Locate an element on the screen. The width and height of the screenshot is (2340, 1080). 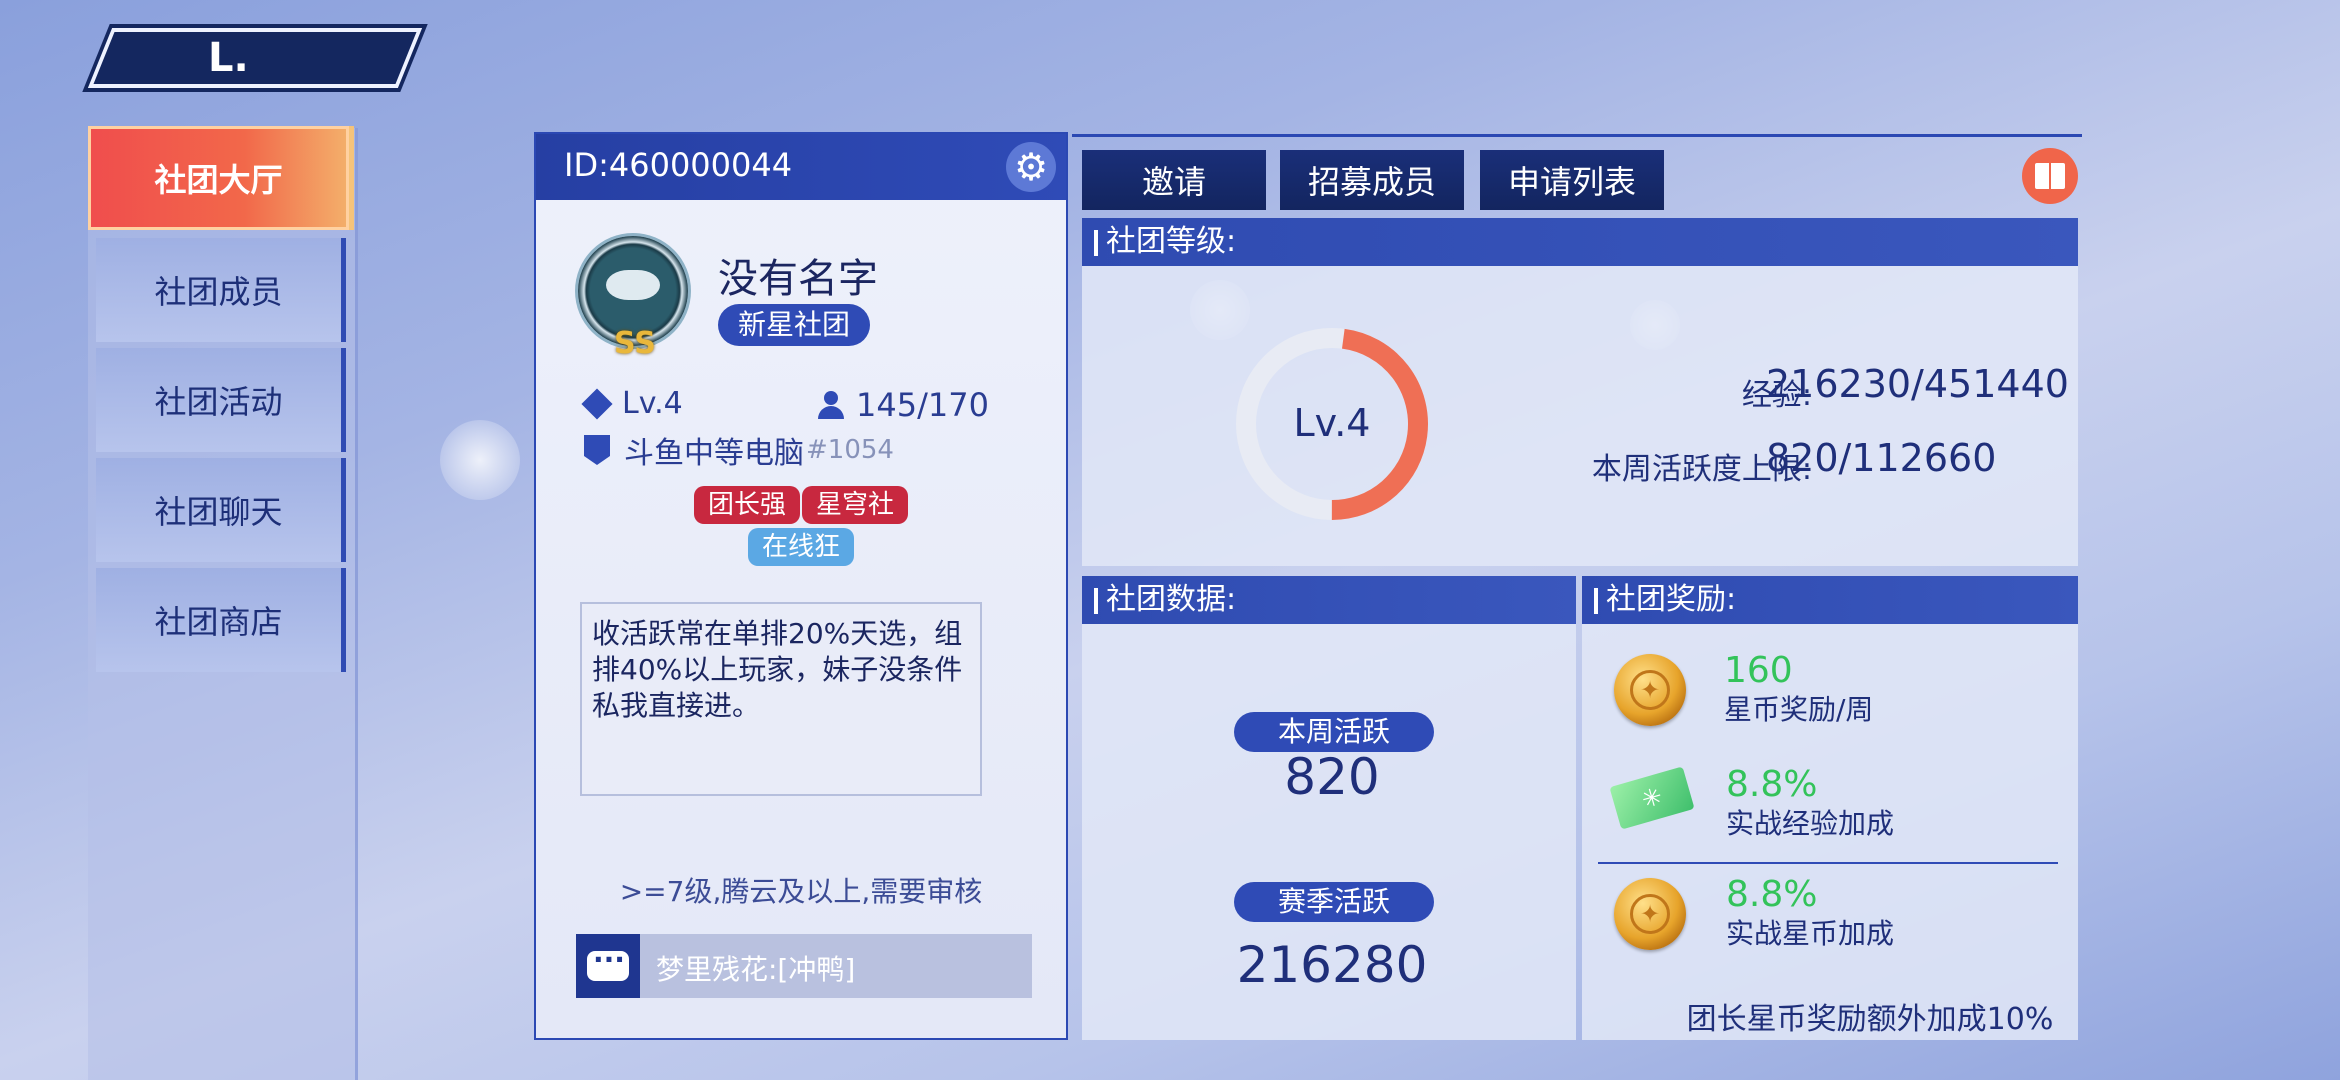
recruit-button: 招募成员 is located at coordinates (1372, 180).